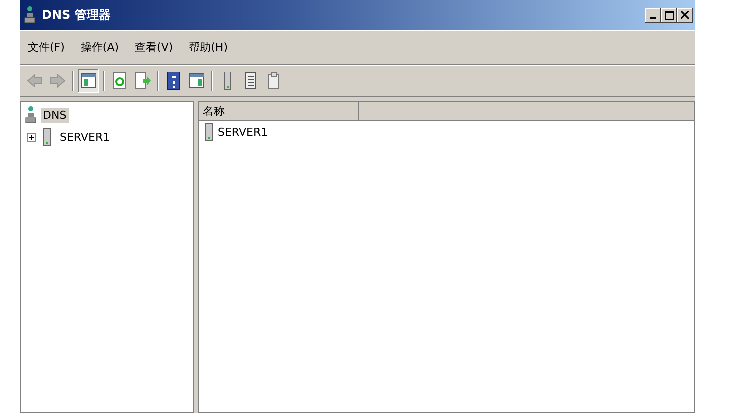 The image size is (753, 413). I want to click on tree-item: SERVER1, so click(85, 137).